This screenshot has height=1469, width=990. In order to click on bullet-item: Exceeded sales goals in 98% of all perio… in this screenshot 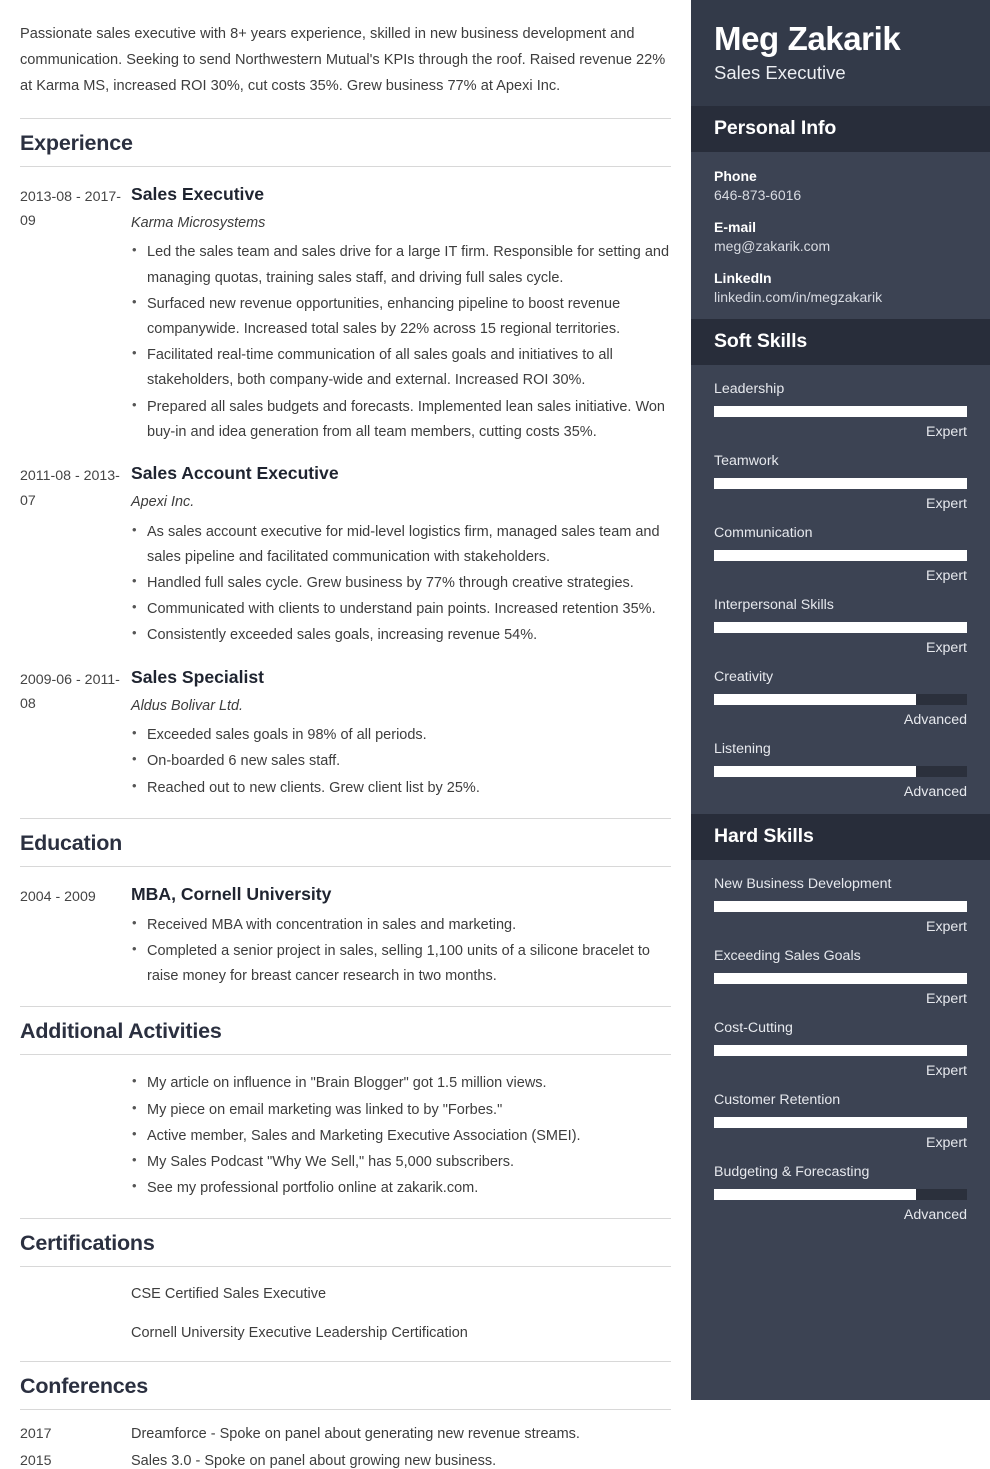, I will do `click(401, 735)`.